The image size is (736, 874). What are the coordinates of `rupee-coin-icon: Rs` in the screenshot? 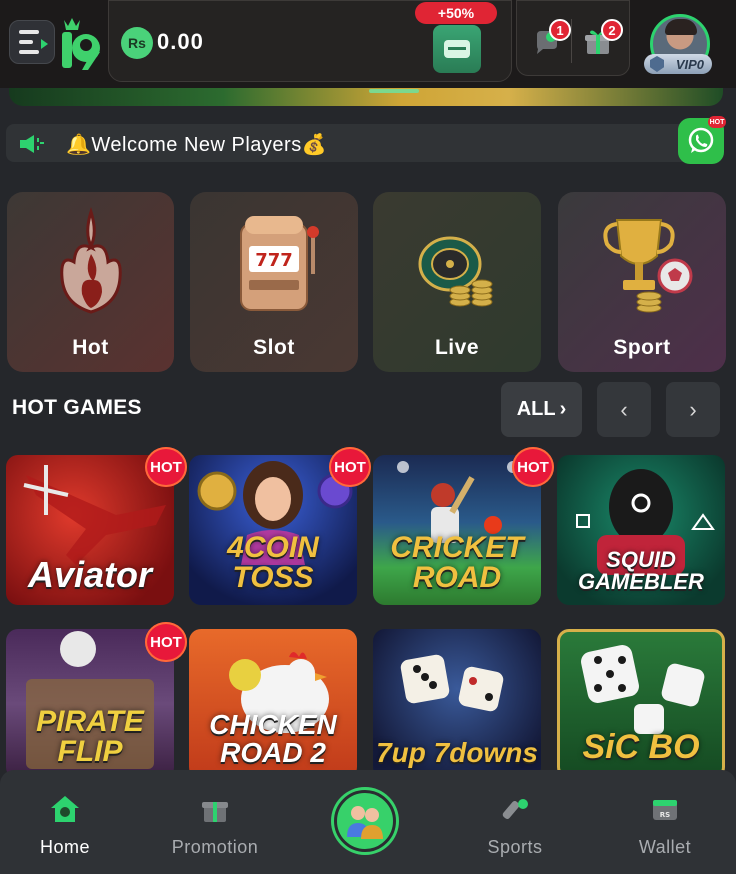 It's located at (137, 43).